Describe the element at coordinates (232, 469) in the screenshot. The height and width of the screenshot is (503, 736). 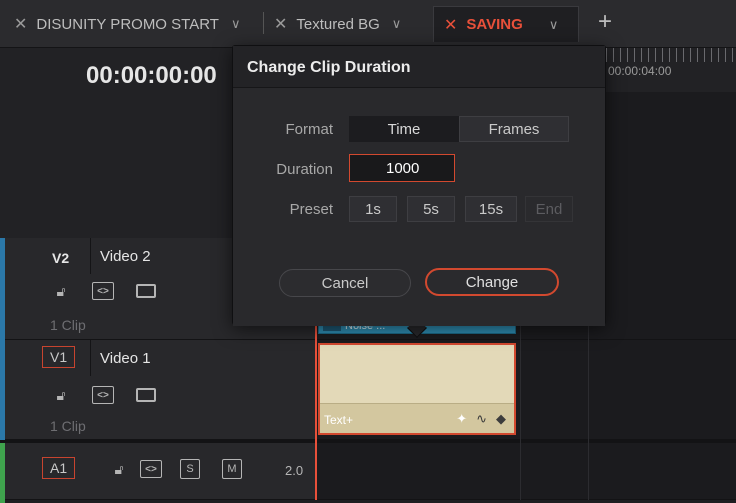
I see `mute-button: M` at that location.